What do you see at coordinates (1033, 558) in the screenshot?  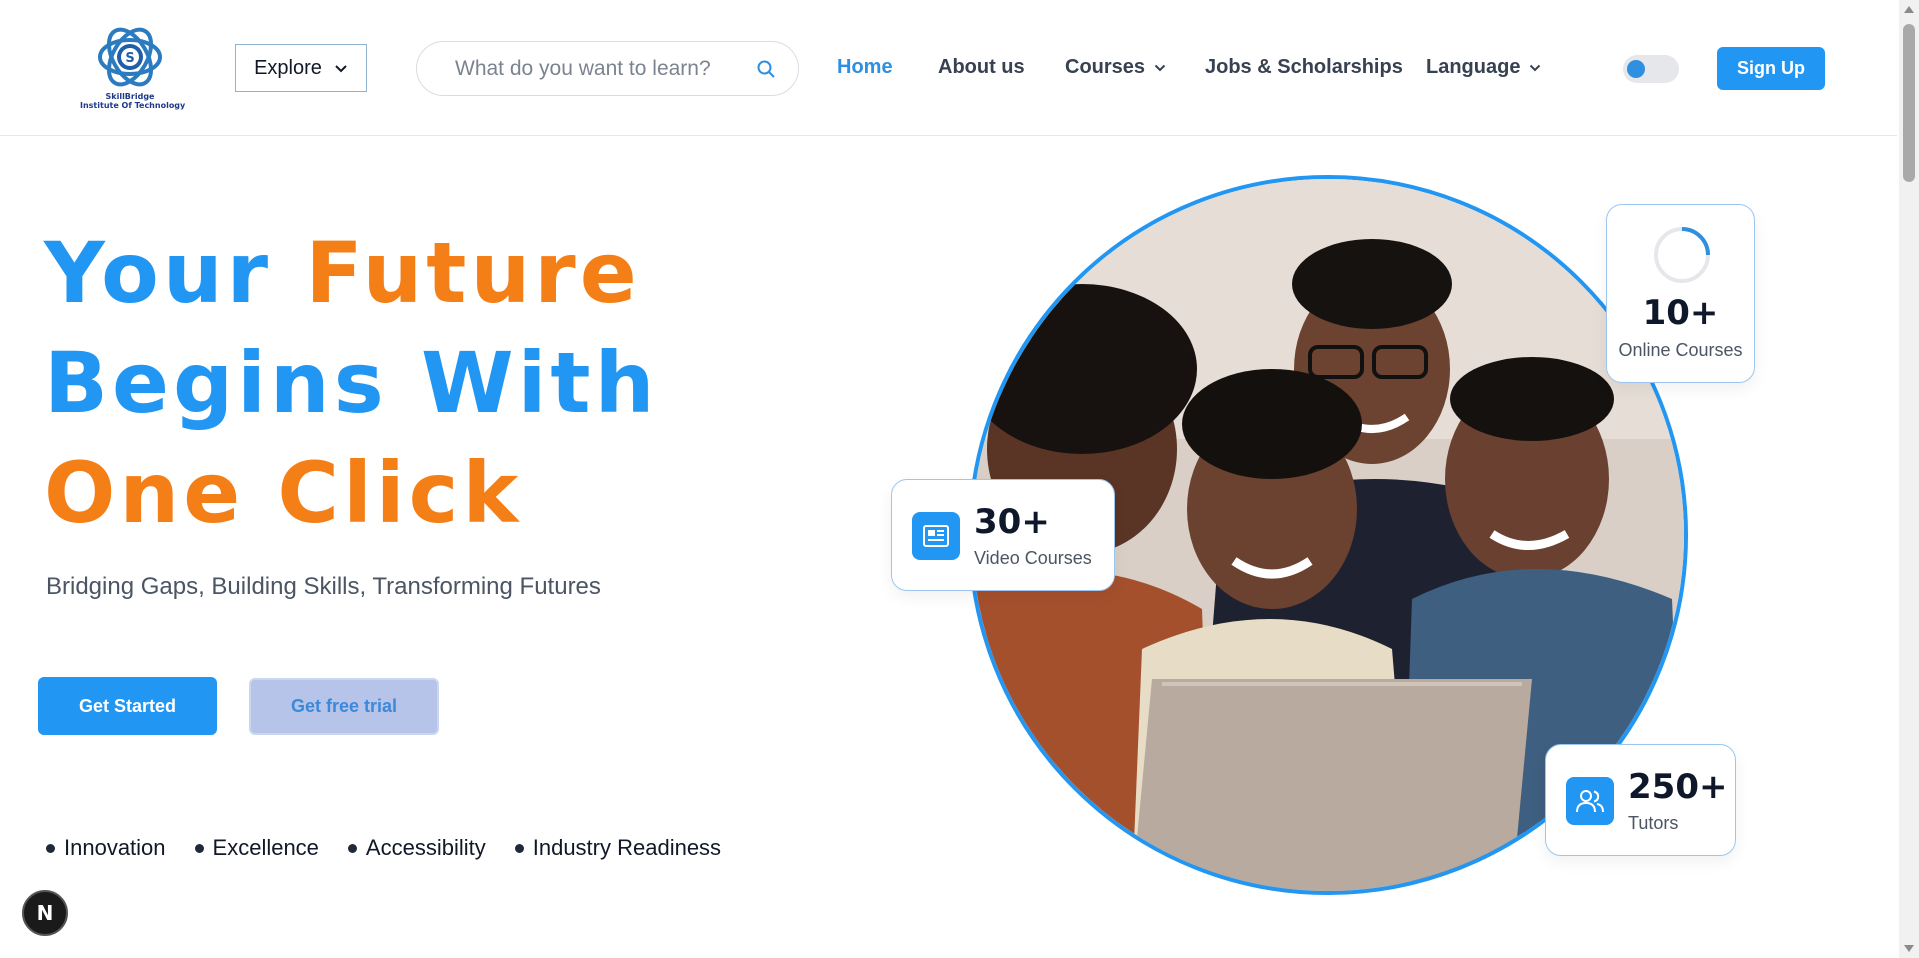 I see `video-courses-label: Video Courses` at bounding box center [1033, 558].